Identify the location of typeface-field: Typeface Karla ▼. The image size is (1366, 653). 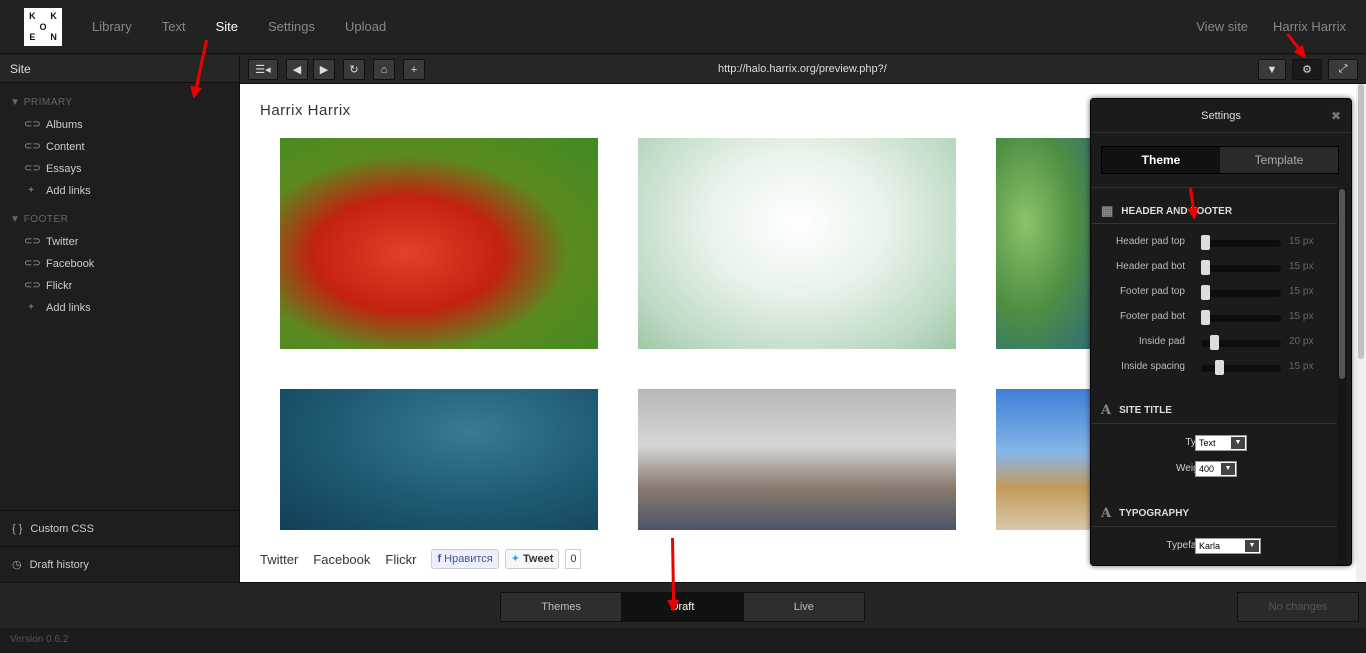
(1214, 546).